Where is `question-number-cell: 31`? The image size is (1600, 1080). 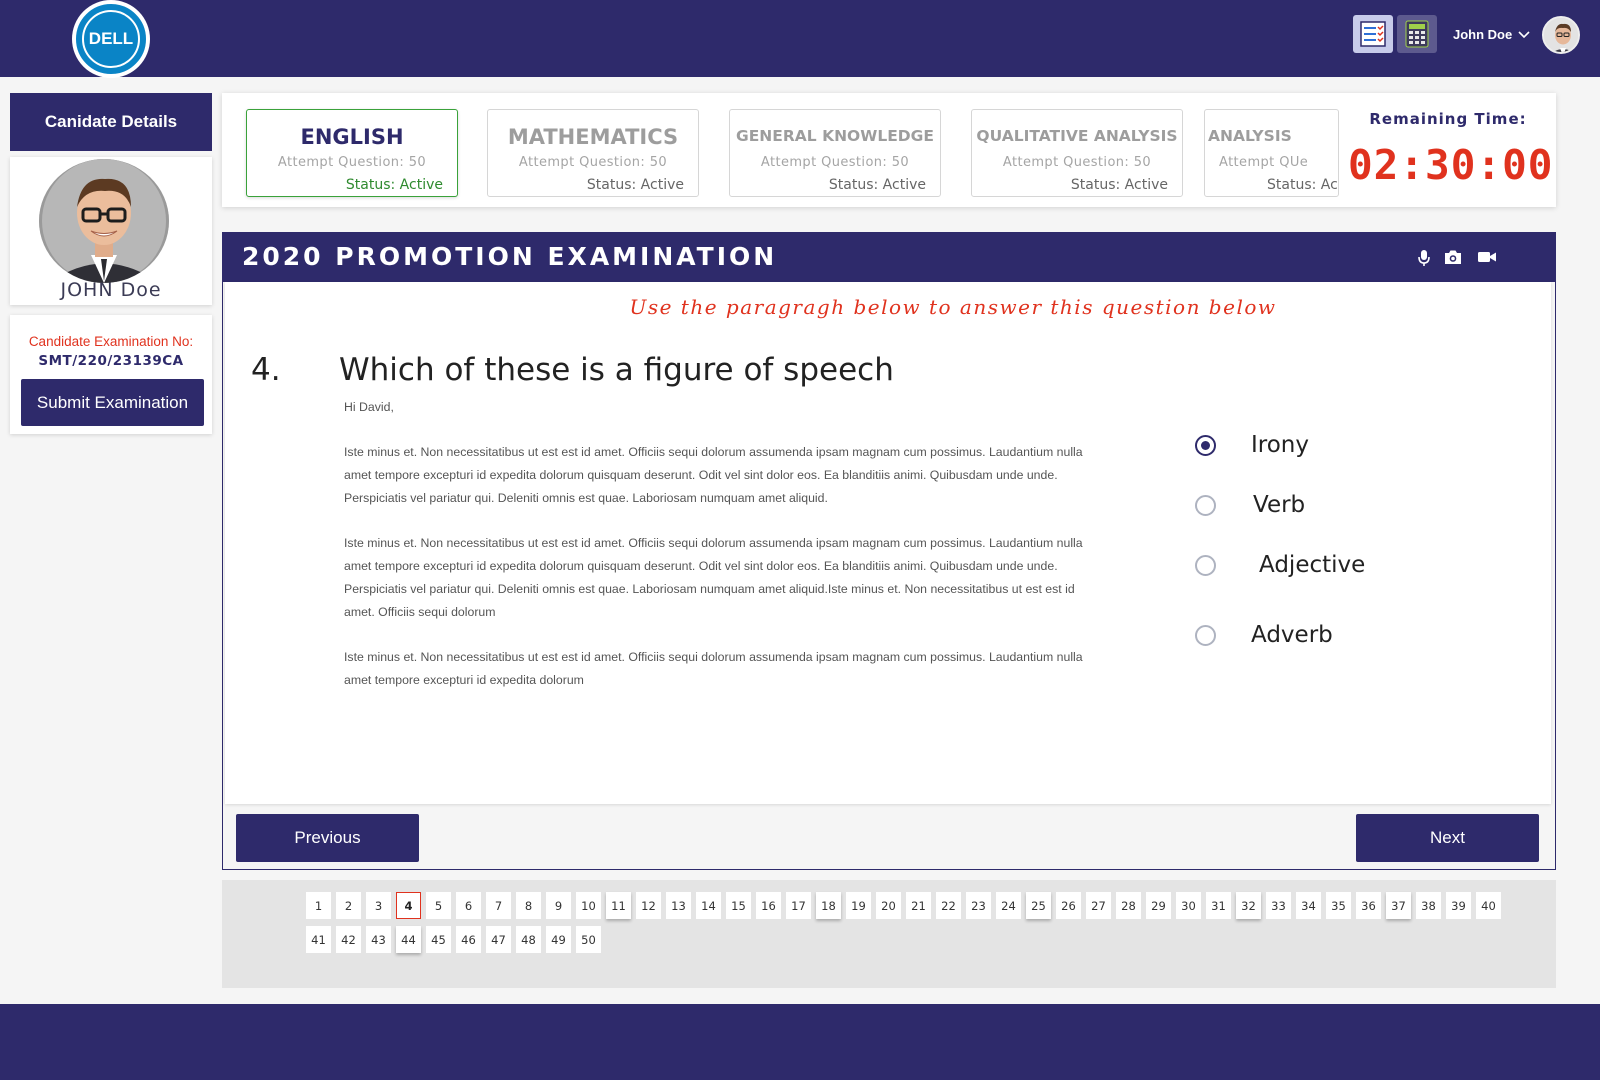
question-number-cell: 31 is located at coordinates (1218, 905).